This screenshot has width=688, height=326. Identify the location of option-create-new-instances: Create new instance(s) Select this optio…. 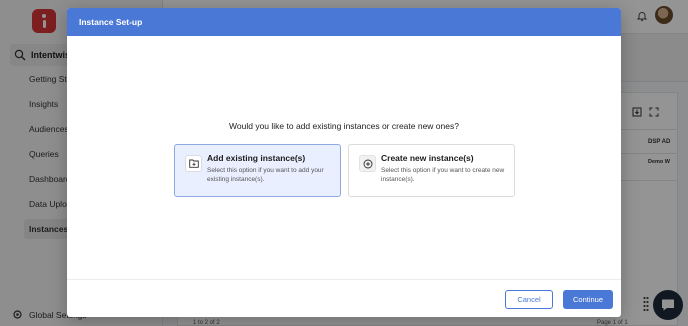
(431, 170).